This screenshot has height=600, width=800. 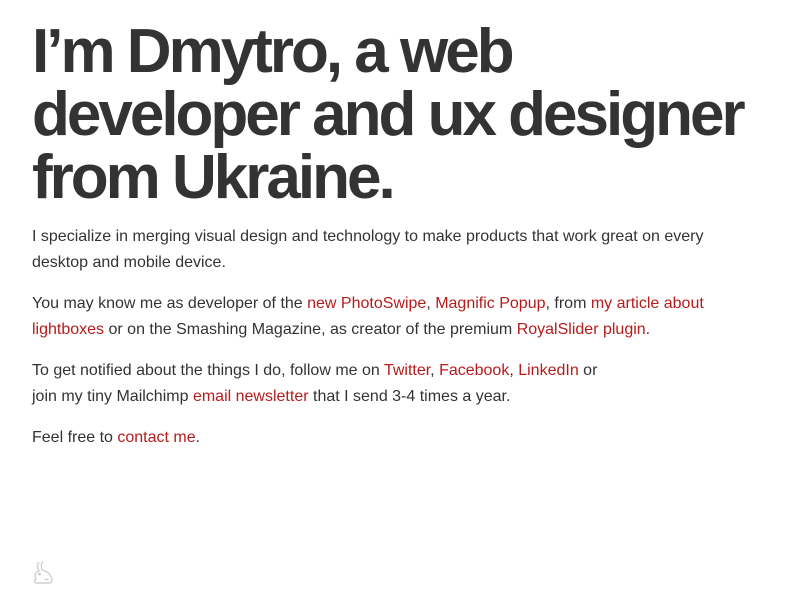 I want to click on twitter-link: Twitter, so click(x=407, y=370).